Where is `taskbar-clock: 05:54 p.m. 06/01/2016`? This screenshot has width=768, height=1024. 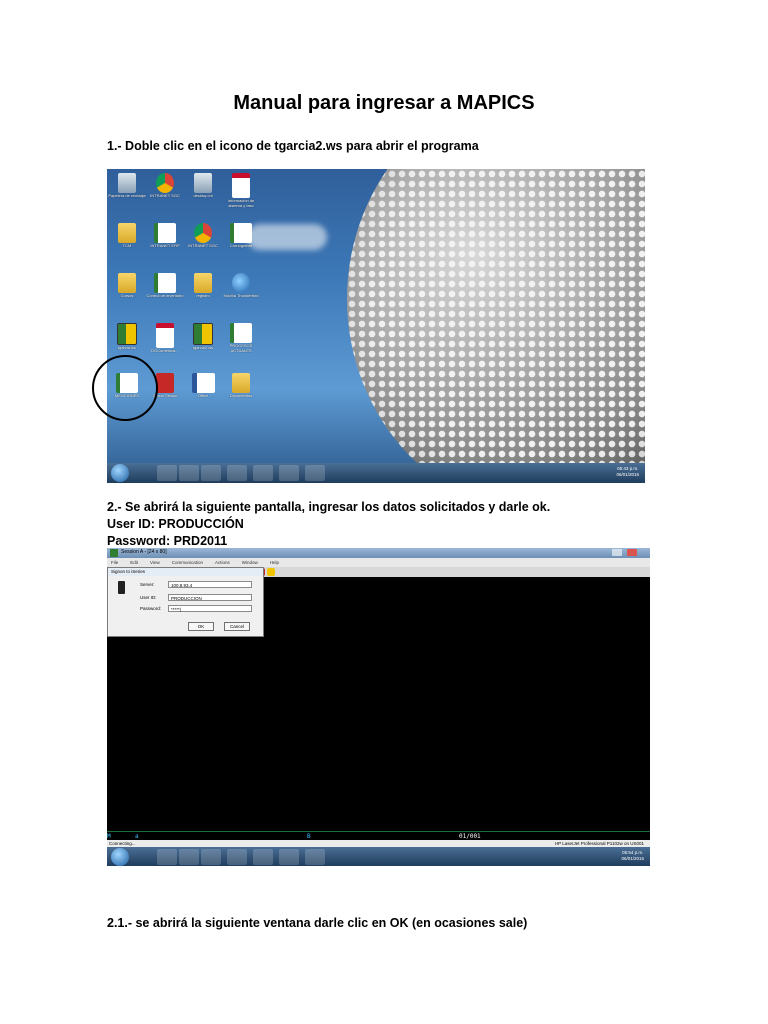
taskbar-clock: 05:54 p.m. 06/01/2016 is located at coordinates (632, 855).